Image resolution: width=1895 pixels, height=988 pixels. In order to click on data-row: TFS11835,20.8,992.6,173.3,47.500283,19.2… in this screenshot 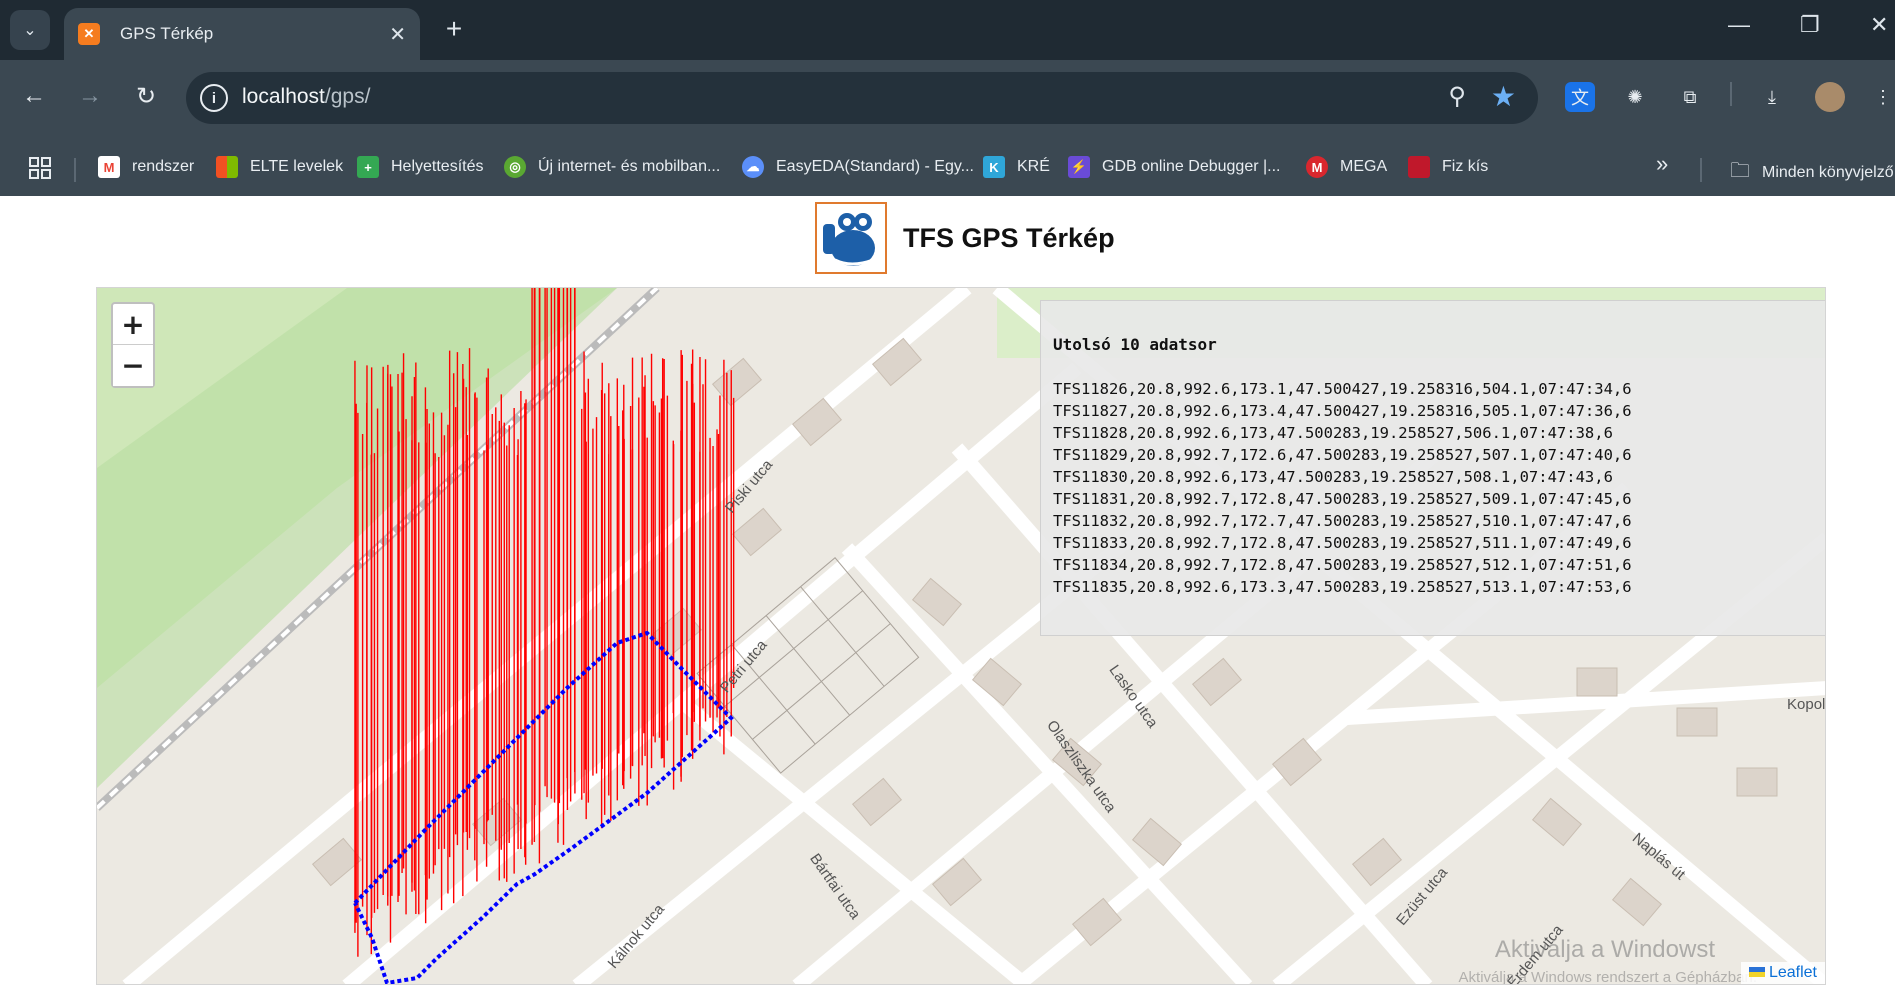, I will do `click(1342, 587)`.